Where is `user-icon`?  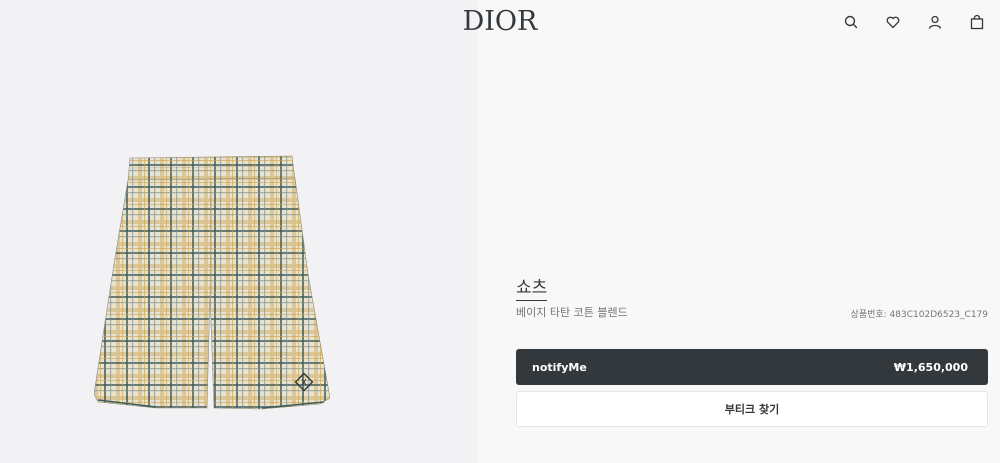 user-icon is located at coordinates (935, 22).